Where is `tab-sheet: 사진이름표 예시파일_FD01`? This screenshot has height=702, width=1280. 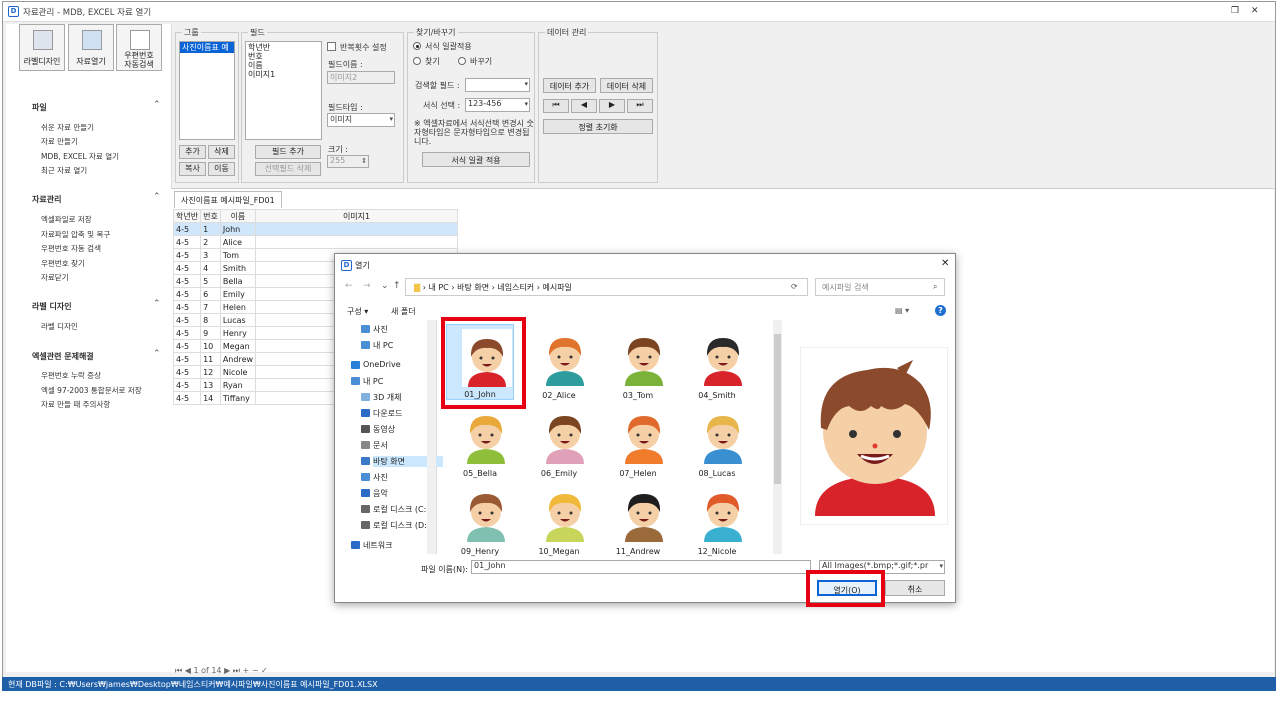 tab-sheet: 사진이름표 예시파일_FD01 is located at coordinates (228, 199).